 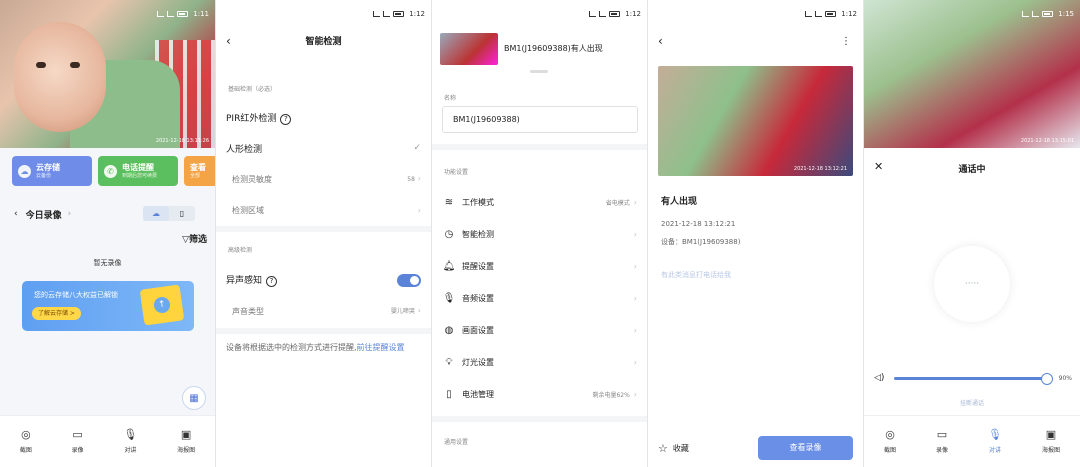 I want to click on recordings-header: ‹ 今日录像 › ☁ ▯, so click(x=109, y=214).